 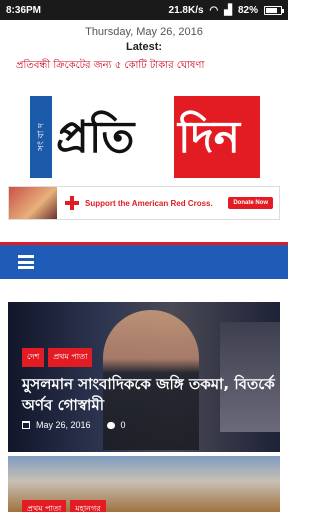 I want to click on ad-photo, so click(x=33, y=203).